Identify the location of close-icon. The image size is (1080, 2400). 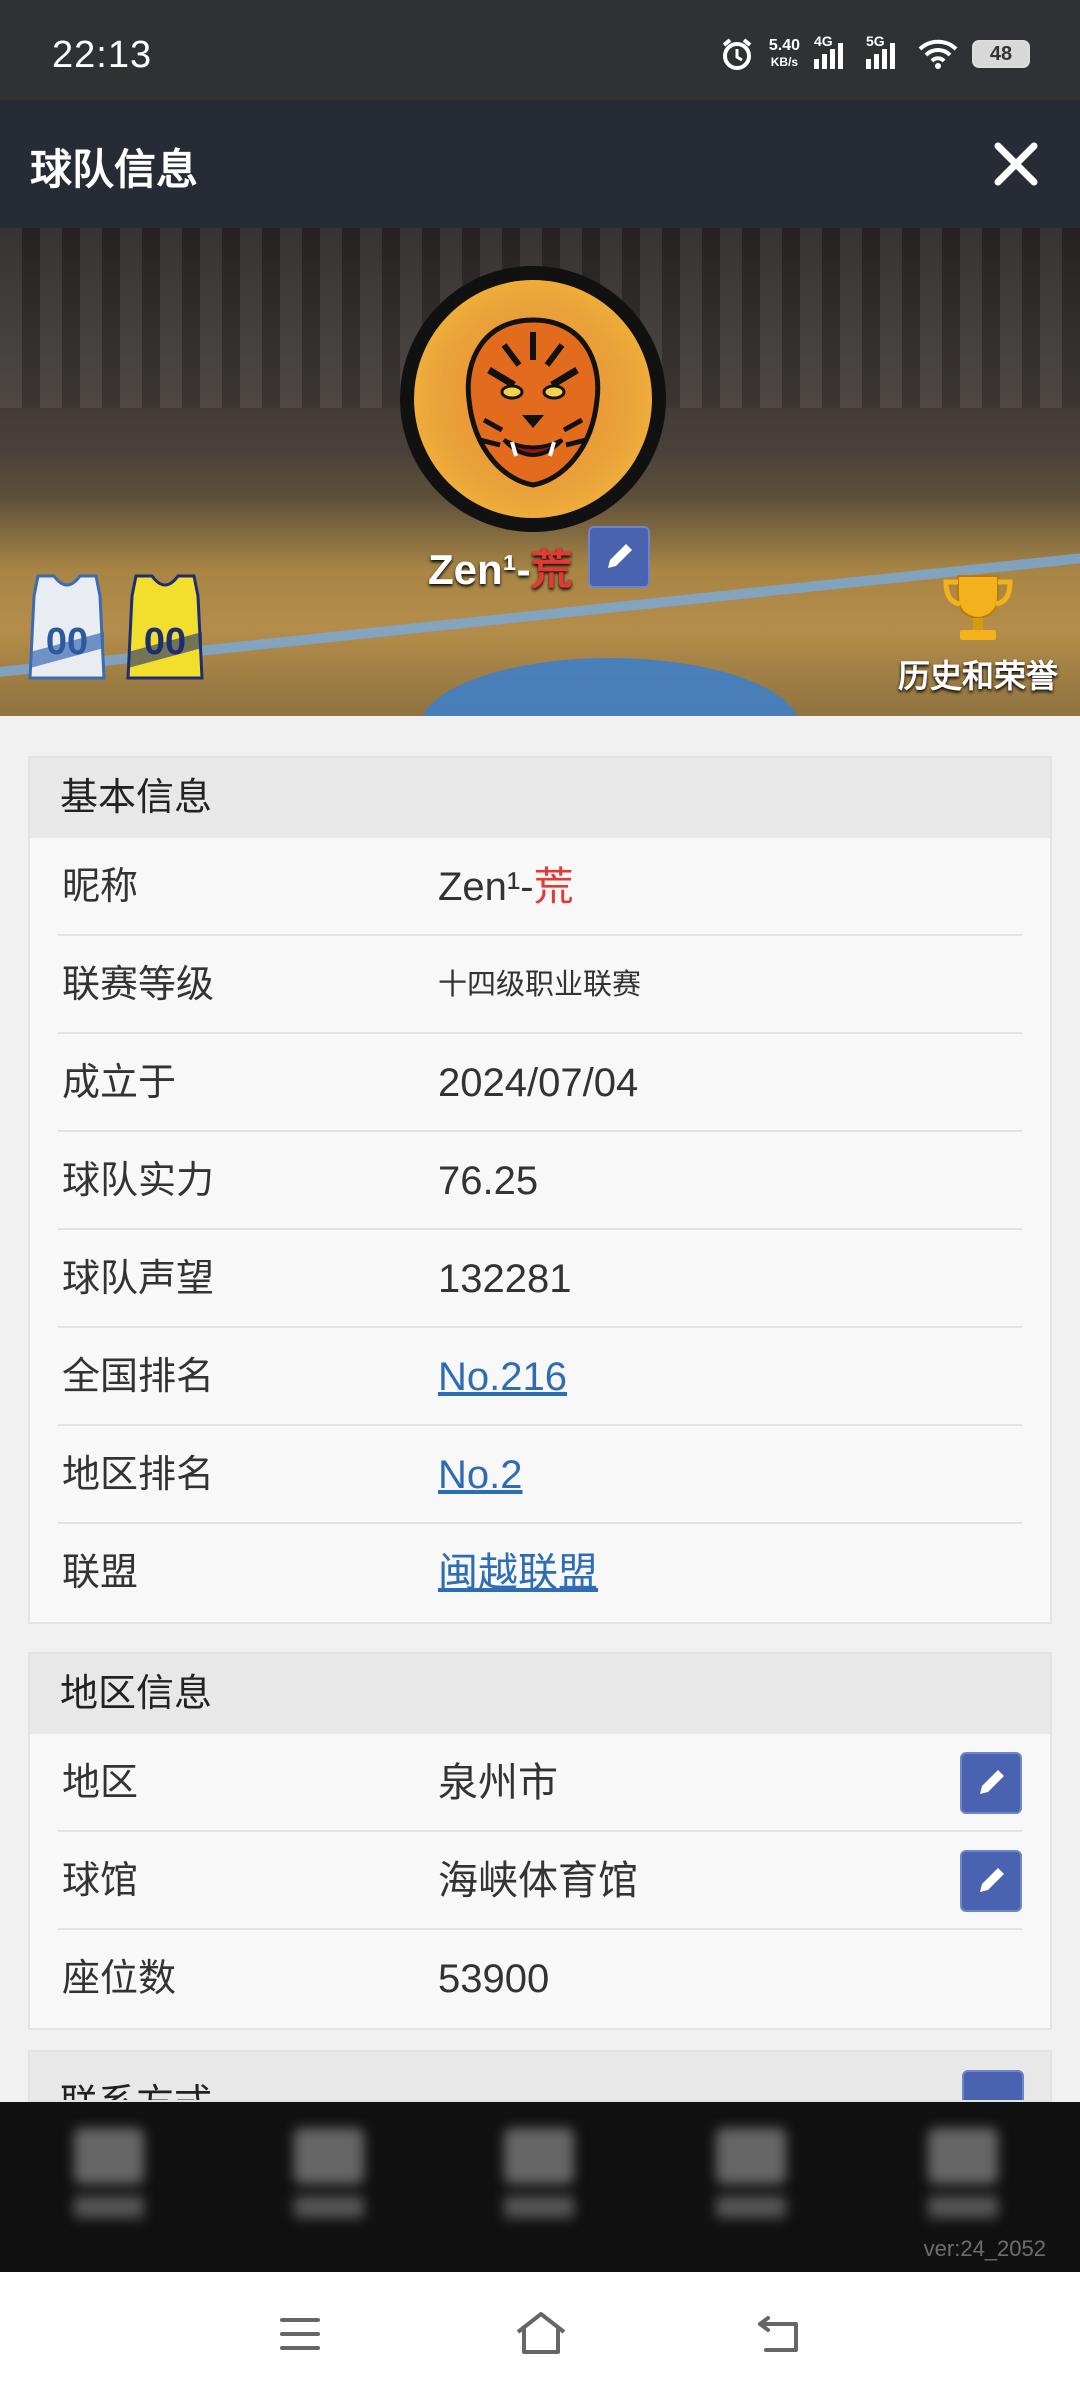
(1016, 164).